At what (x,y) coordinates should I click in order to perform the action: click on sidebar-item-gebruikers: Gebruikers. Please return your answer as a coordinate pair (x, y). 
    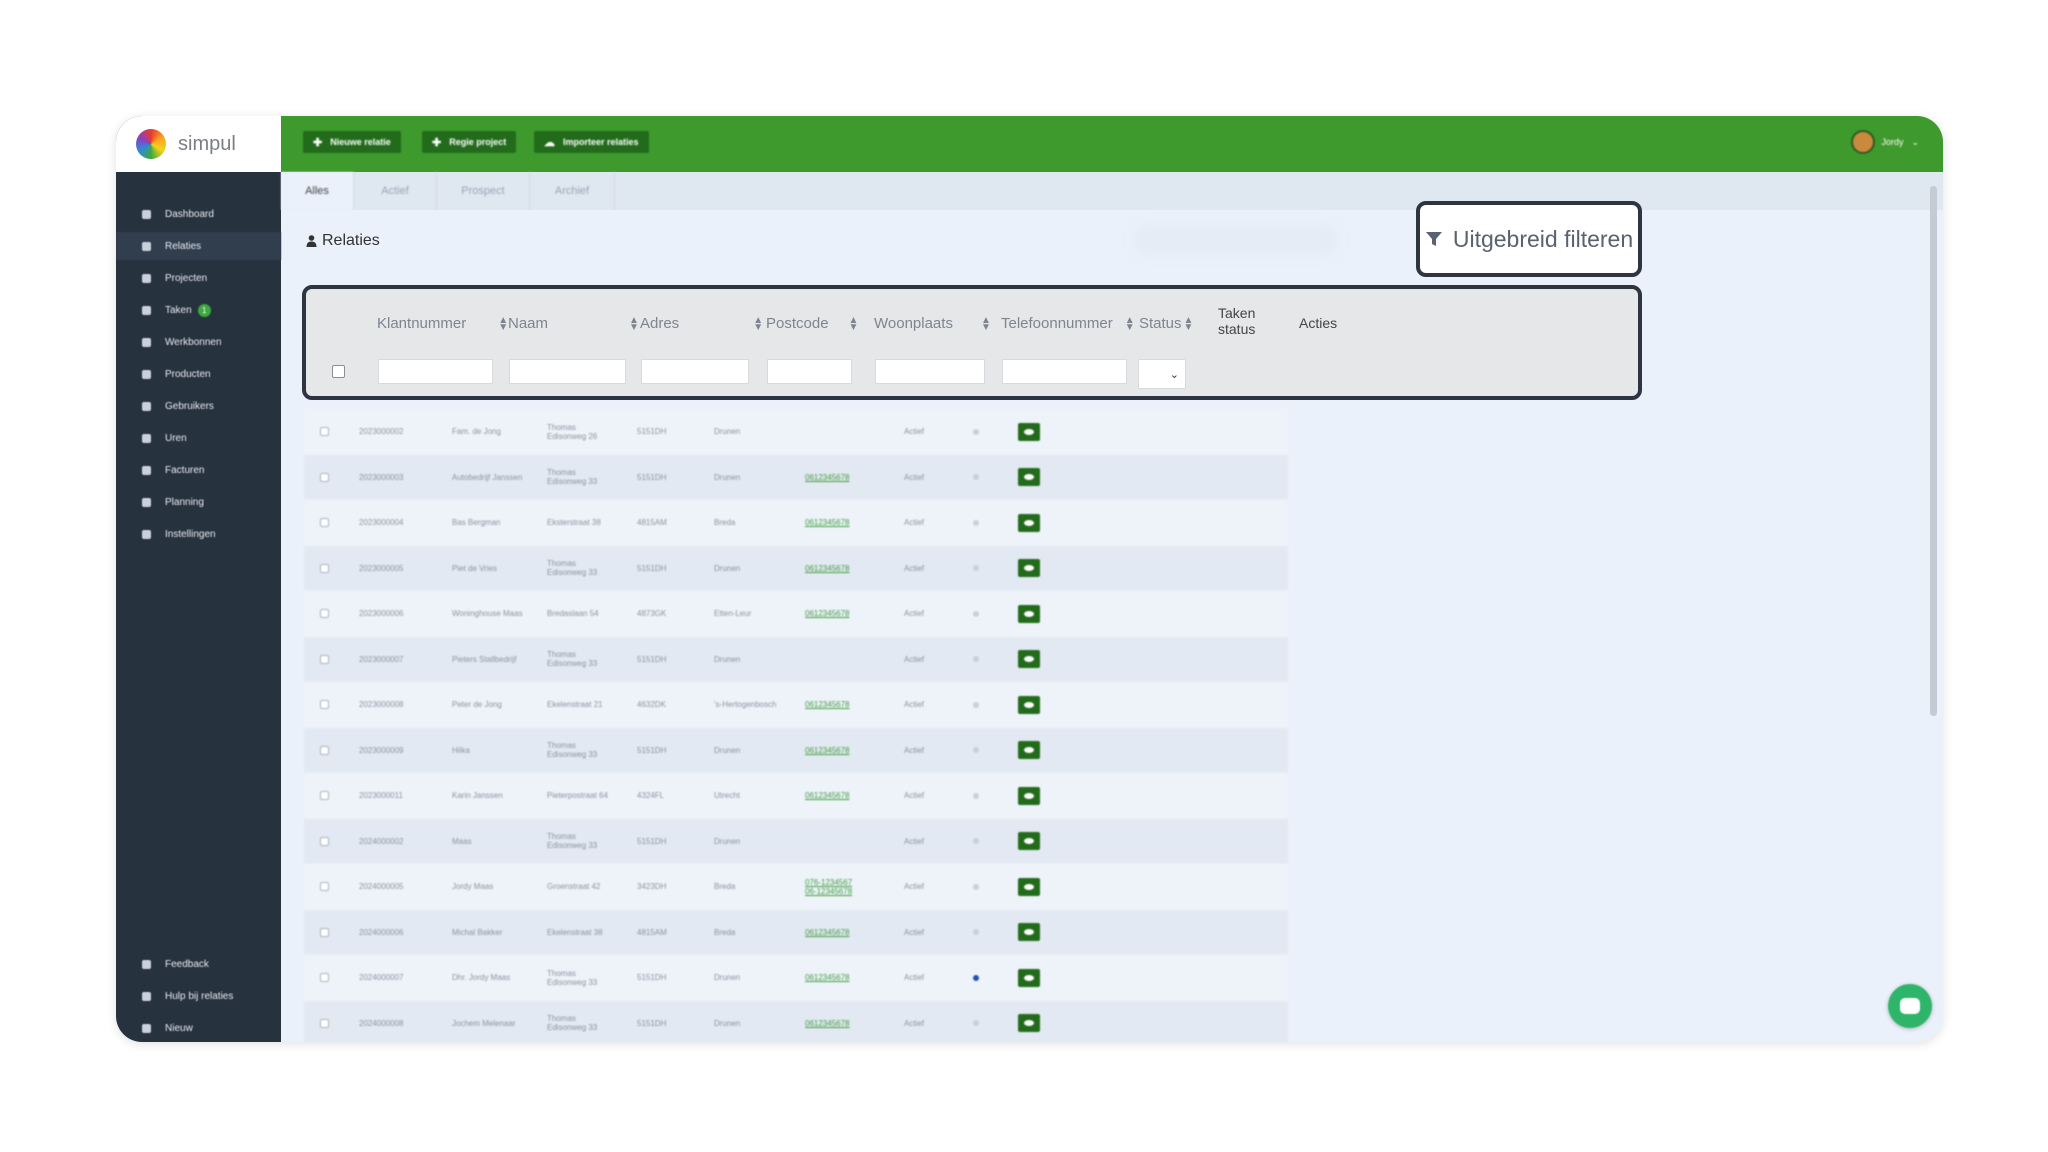
    Looking at the image, I should click on (198, 406).